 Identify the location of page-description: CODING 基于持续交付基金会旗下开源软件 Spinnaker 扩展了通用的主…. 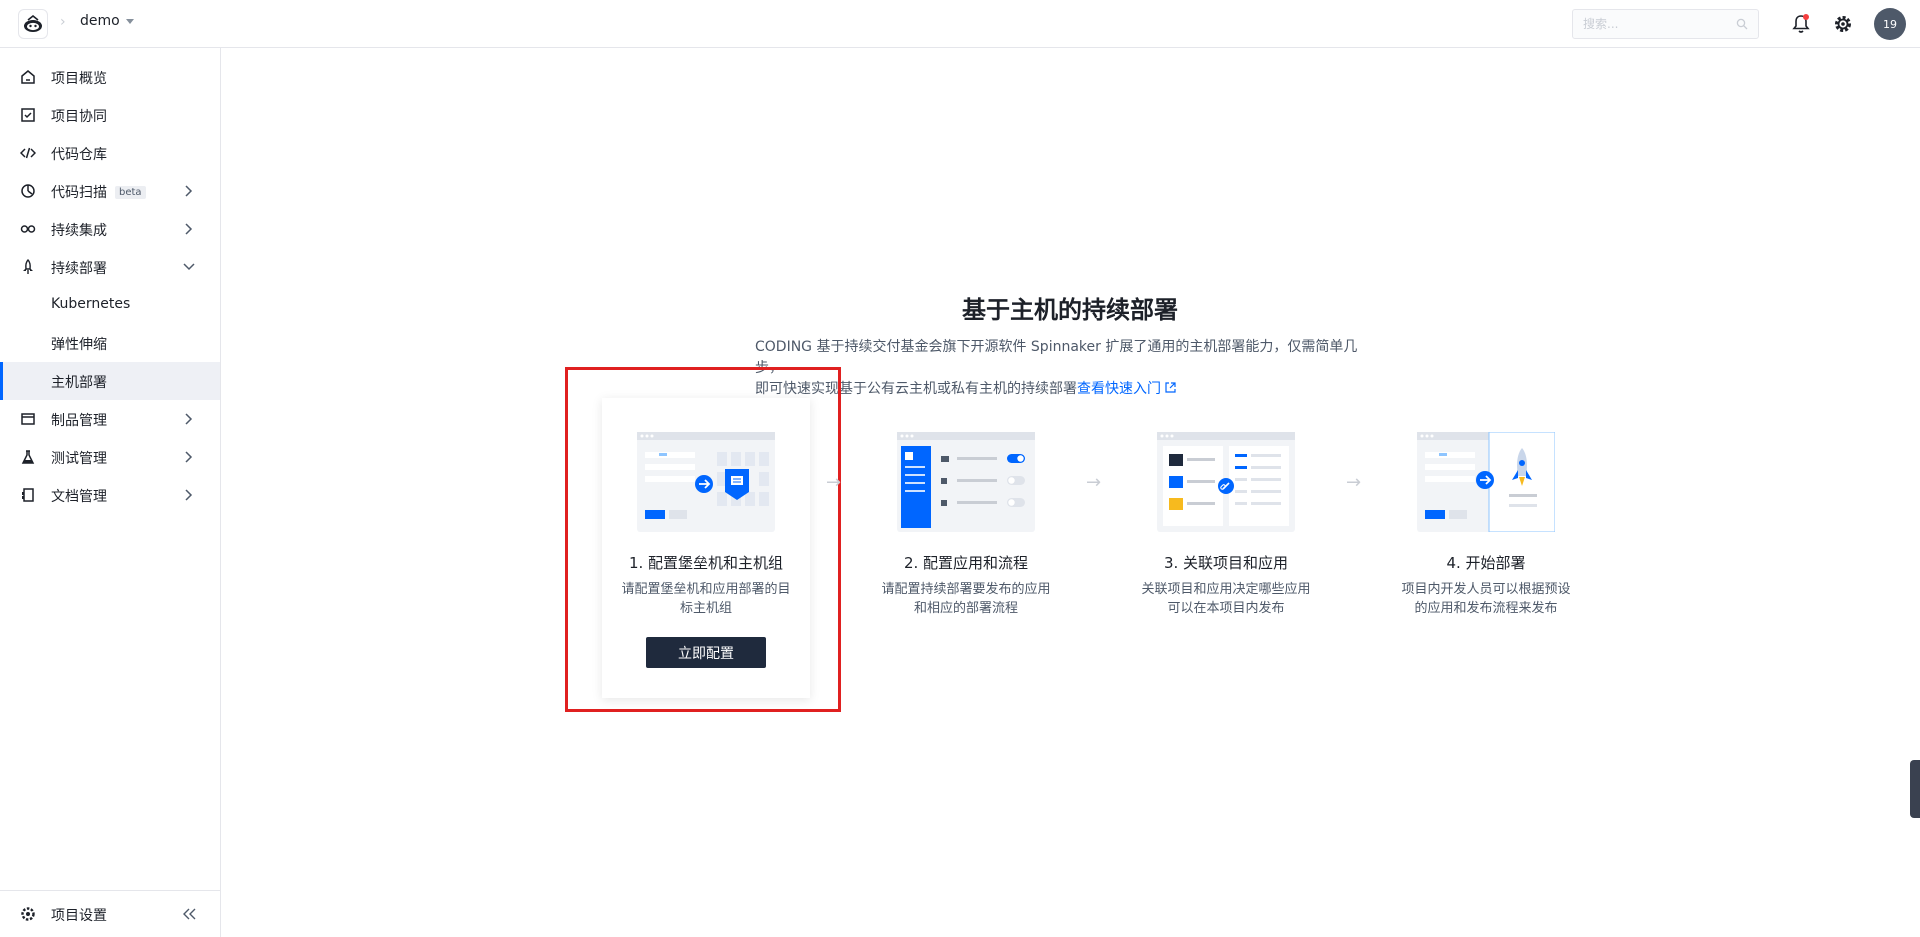
(1070, 368).